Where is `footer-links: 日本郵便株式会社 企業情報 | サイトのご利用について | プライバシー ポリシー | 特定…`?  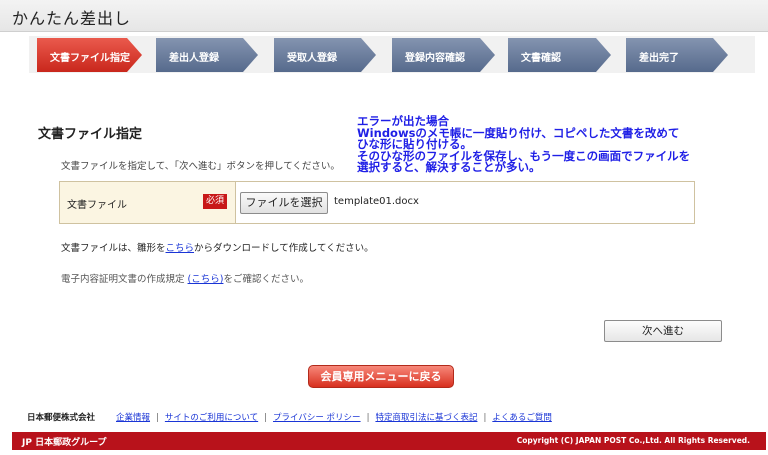
footer-links: 日本郵便株式会社 企業情報 | サイトのご利用について | プライバシー ポリシー | 特定… is located at coordinates (384, 418).